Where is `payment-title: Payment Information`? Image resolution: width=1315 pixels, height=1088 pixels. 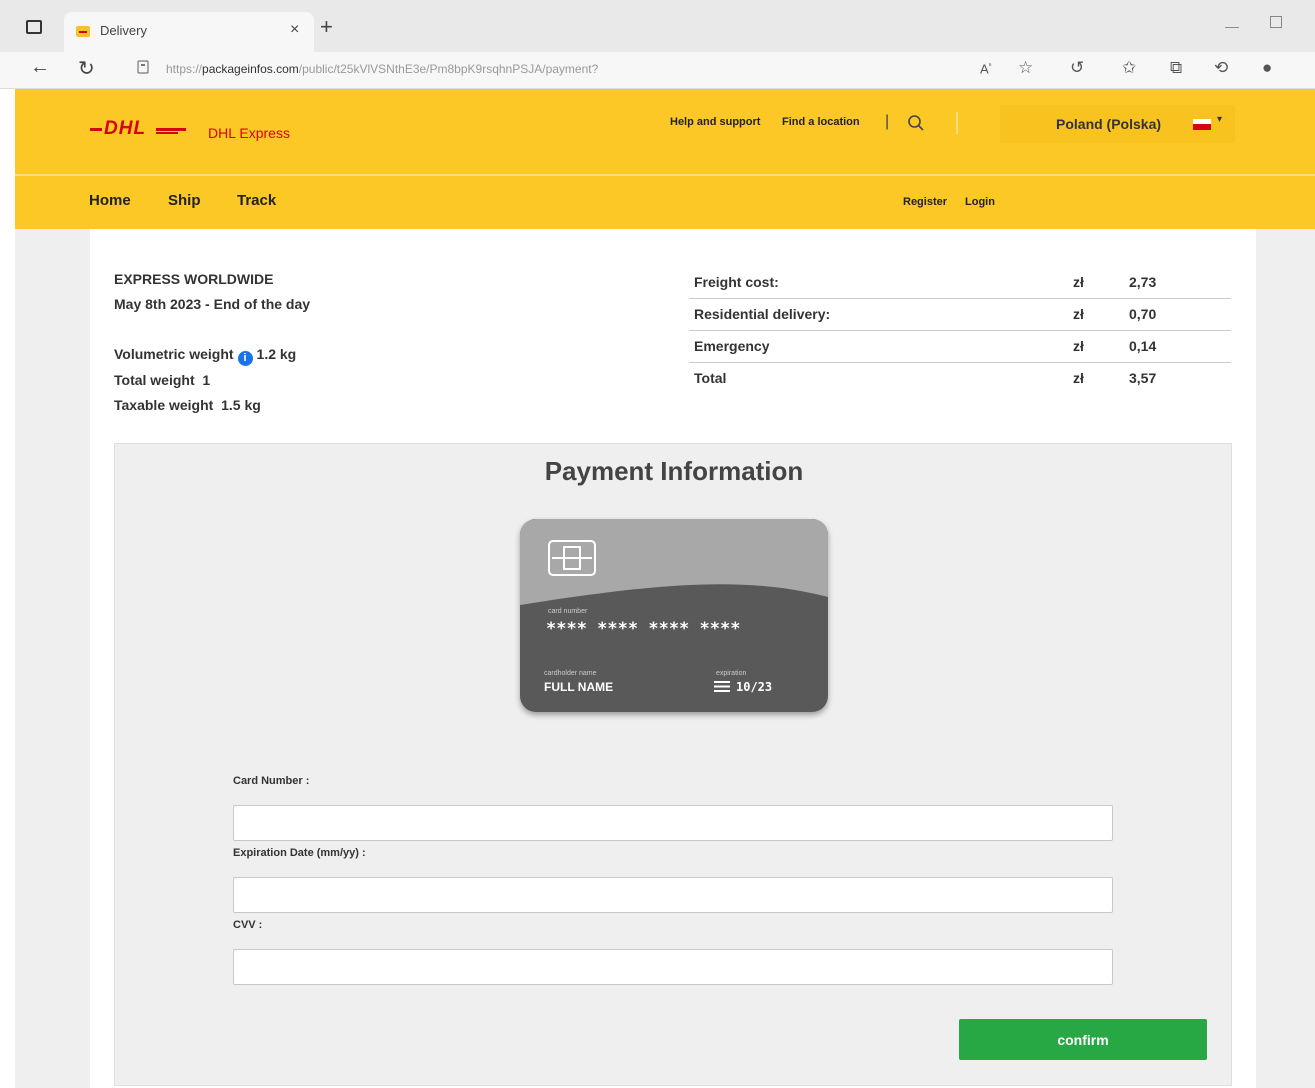 payment-title: Payment Information is located at coordinates (674, 471).